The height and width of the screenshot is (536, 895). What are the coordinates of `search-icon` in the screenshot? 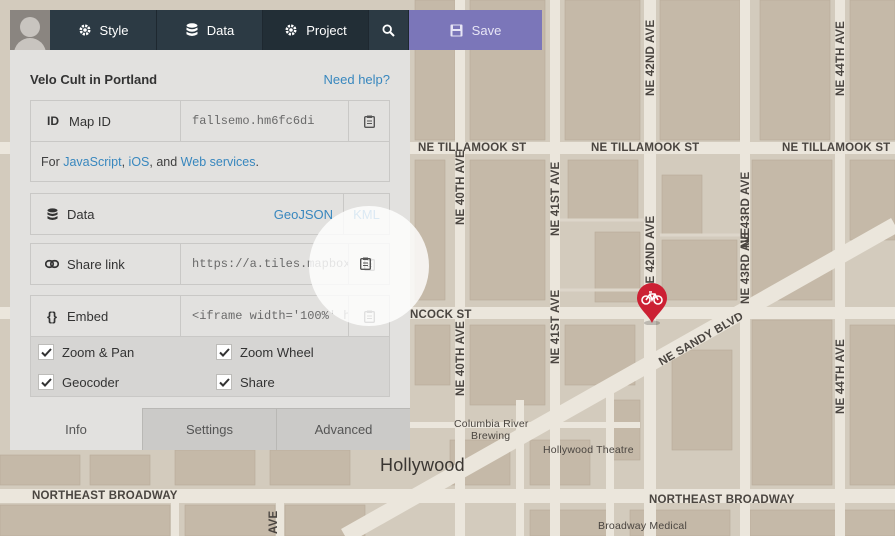 It's located at (389, 30).